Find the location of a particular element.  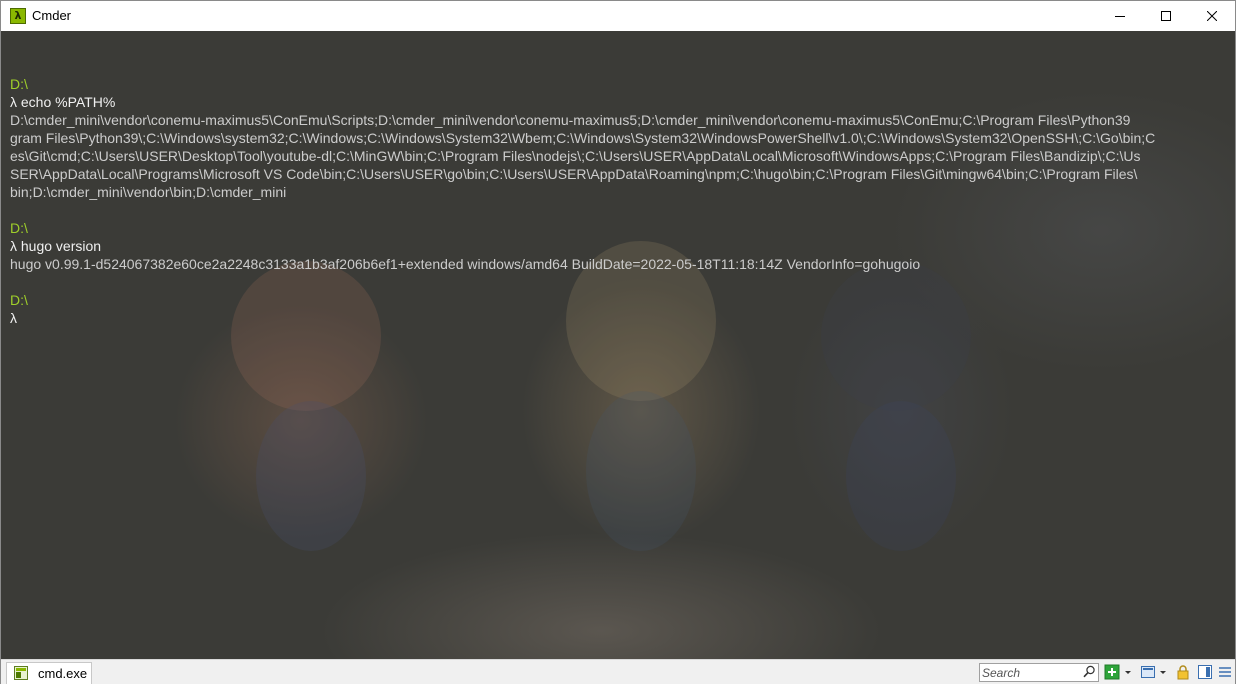

close-button is located at coordinates (1212, 16).